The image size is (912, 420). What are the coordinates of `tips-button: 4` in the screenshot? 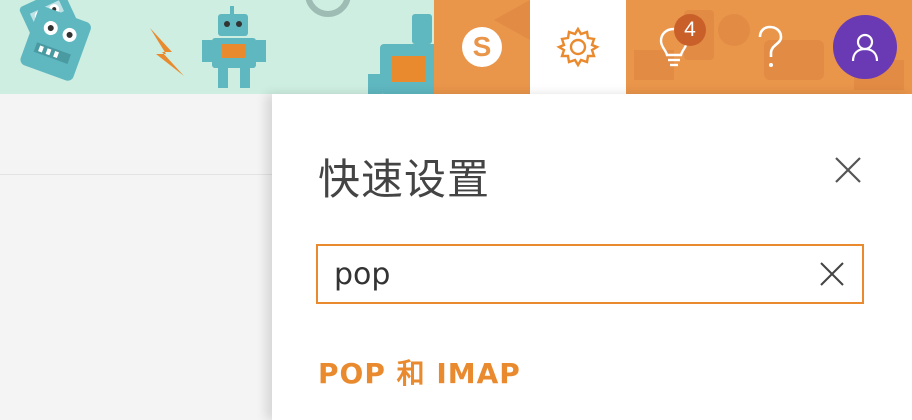 It's located at (674, 47).